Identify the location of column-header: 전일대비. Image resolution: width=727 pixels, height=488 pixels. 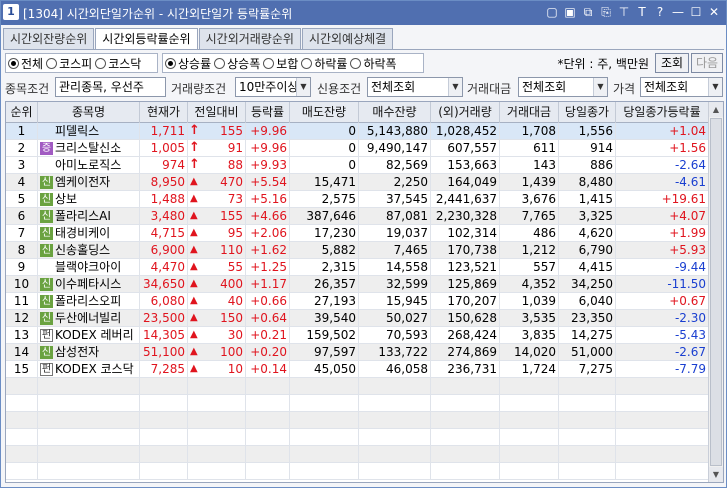
(217, 112).